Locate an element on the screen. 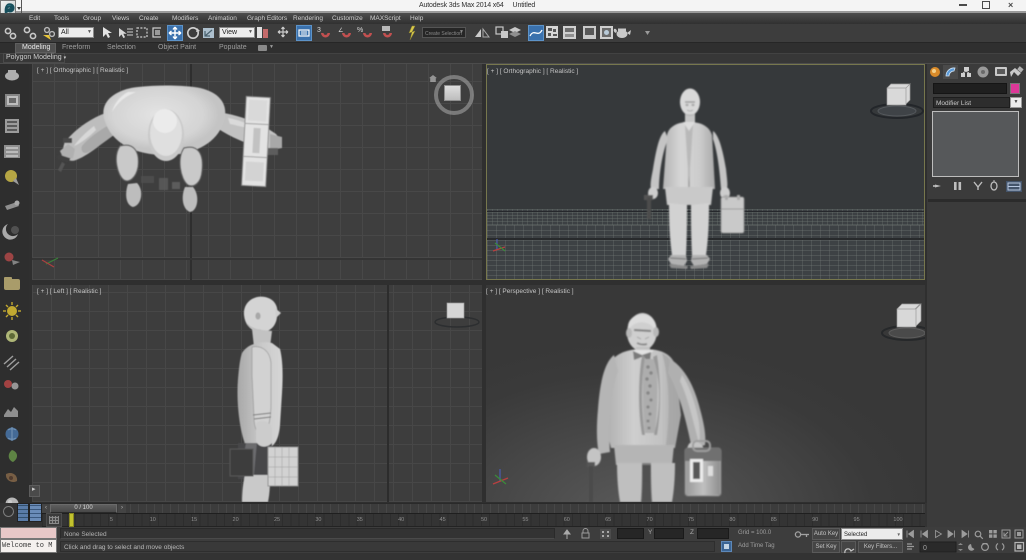 Image resolution: width=1026 pixels, height=560 pixels. svg-text: 3 is located at coordinates (319, 30).